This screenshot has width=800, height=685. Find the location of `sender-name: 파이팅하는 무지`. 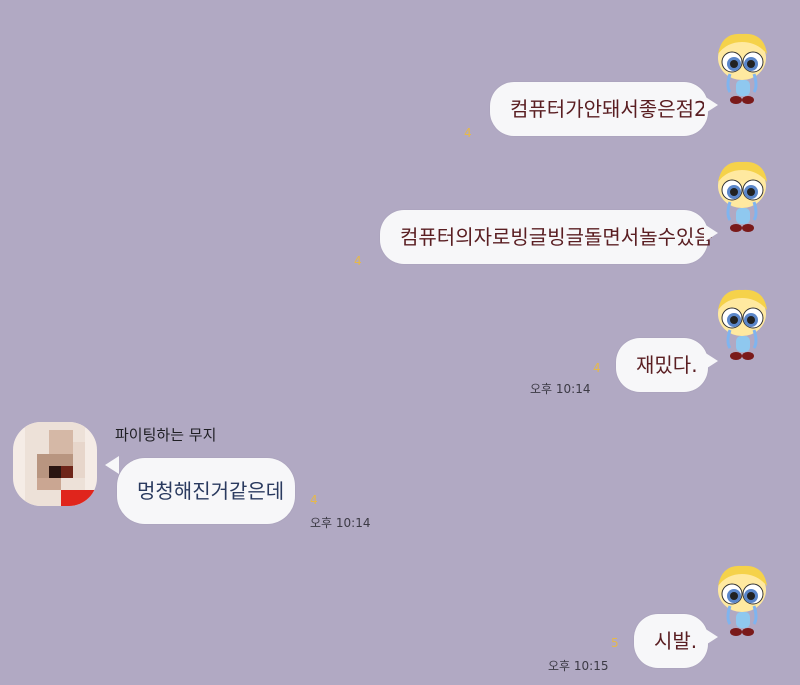

sender-name: 파이팅하는 무지 is located at coordinates (166, 435).